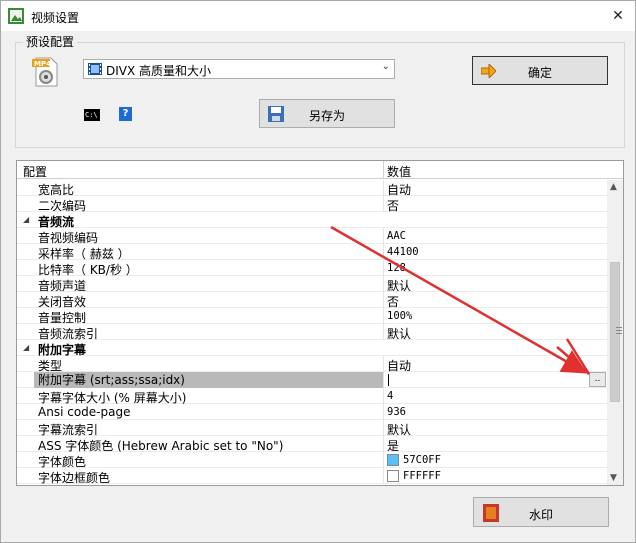  Describe the element at coordinates (312, 316) in the screenshot. I see `property-row: 音量控制 100%` at that location.